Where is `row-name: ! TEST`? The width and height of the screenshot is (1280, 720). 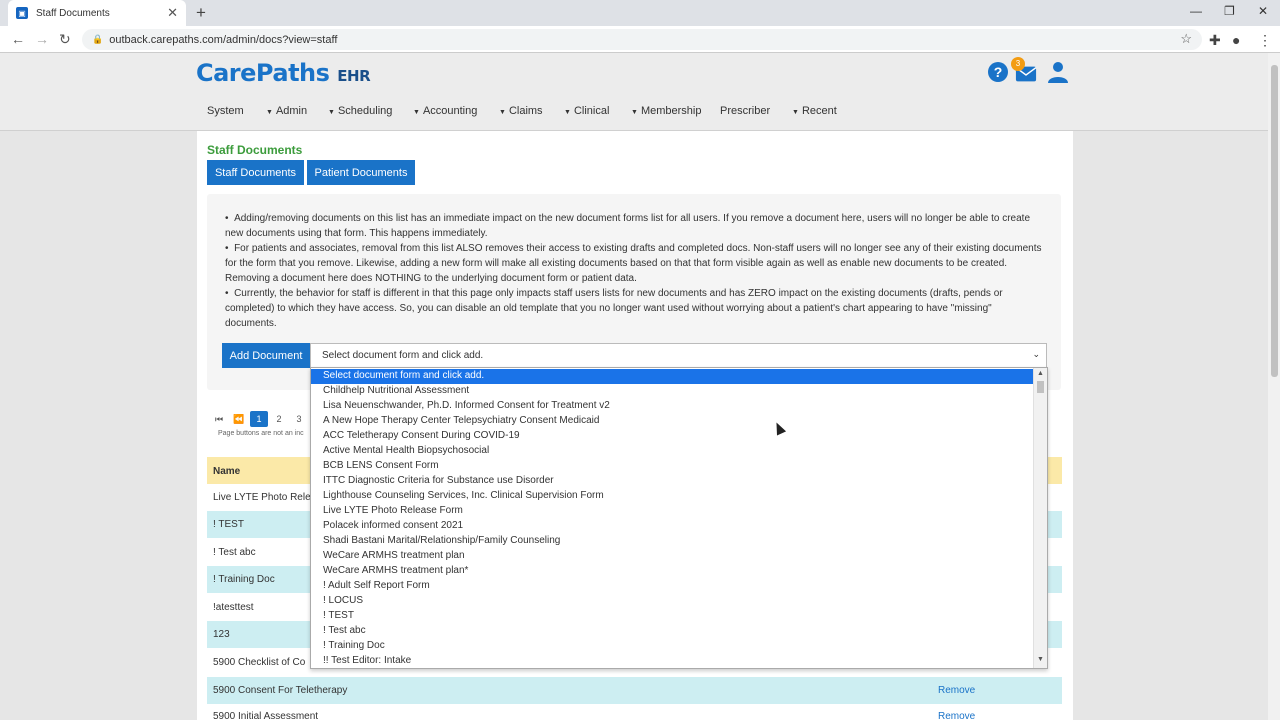
row-name: ! TEST is located at coordinates (228, 524).